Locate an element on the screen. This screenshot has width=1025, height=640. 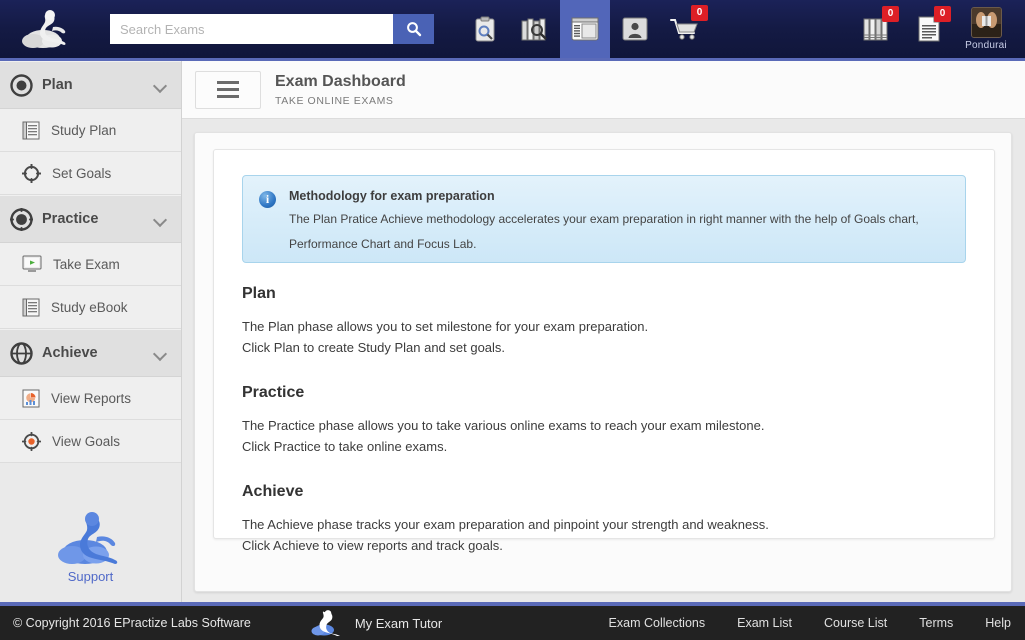
footer-brand: My Exam Tutor is located at coordinates (376, 623).